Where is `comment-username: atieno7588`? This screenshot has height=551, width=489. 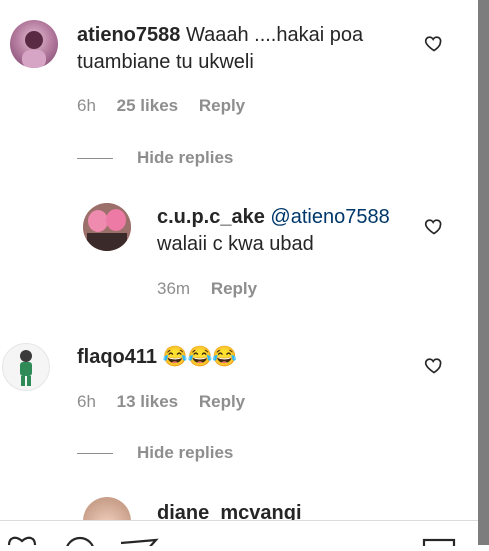 comment-username: atieno7588 is located at coordinates (128, 35).